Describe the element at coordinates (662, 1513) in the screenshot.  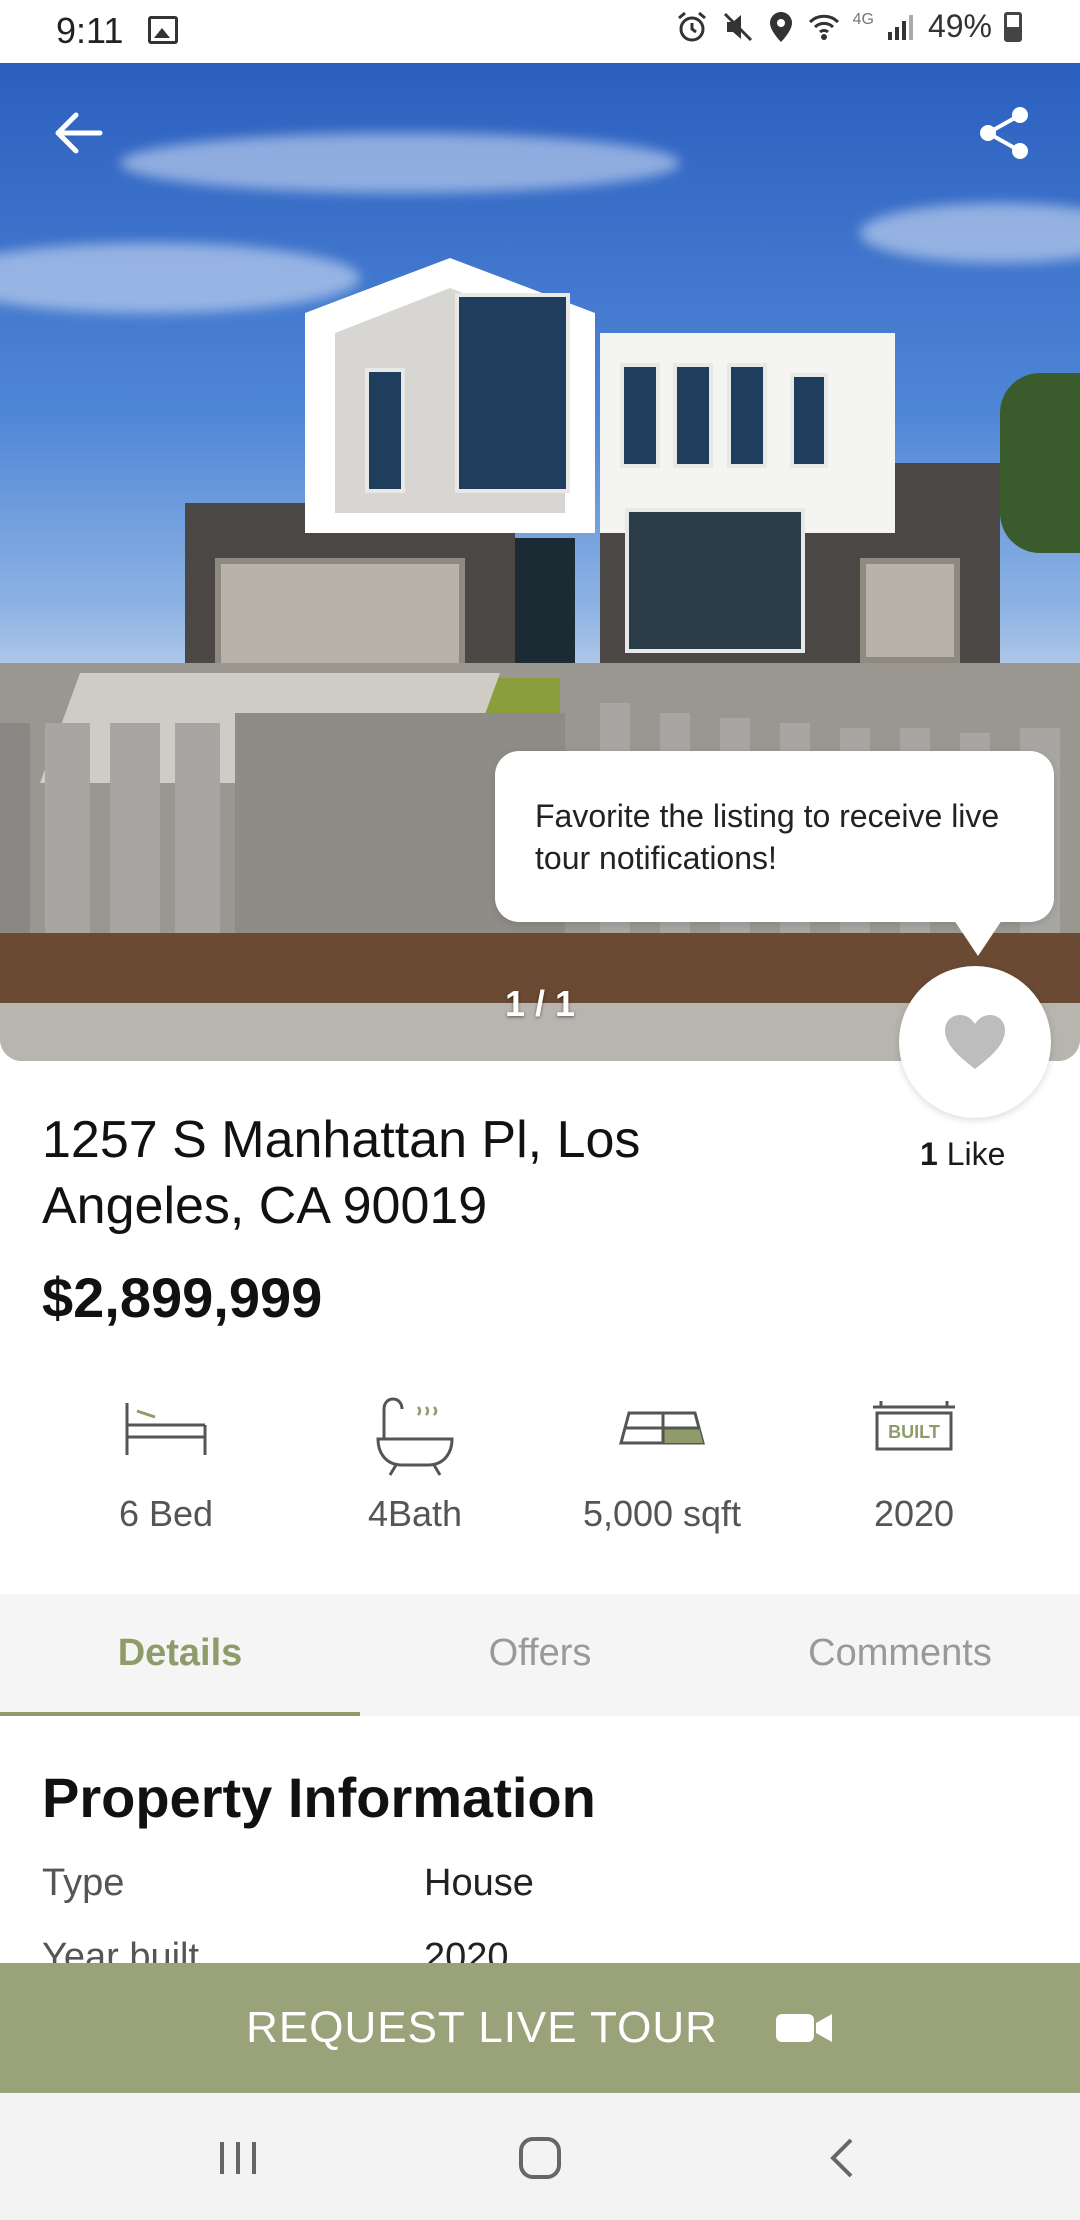
I see `feature-area-label: 5,000 sqft` at that location.